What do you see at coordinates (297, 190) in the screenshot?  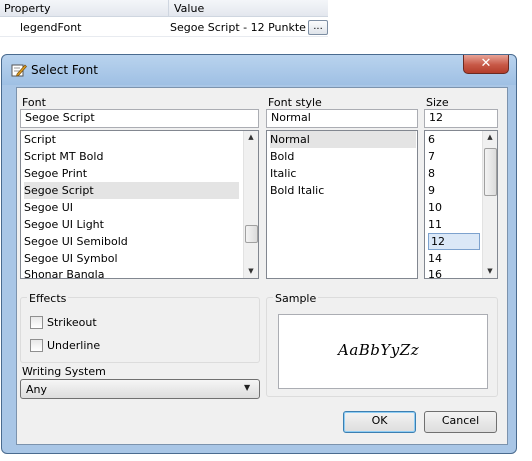 I see `list-item: Bold Italic` at bounding box center [297, 190].